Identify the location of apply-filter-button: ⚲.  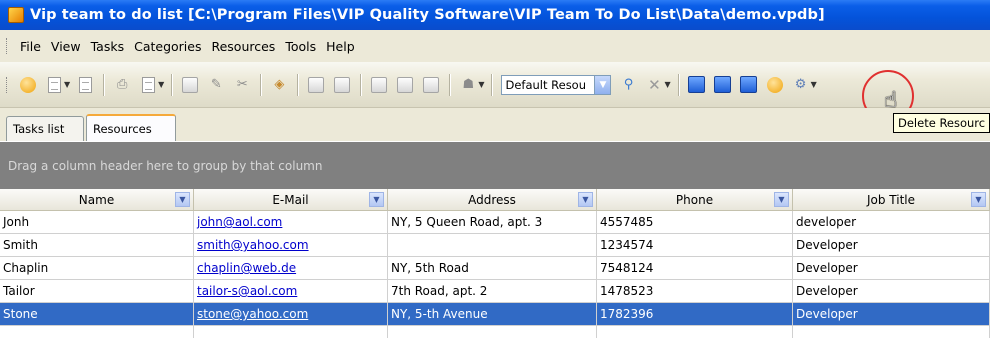
(628, 85).